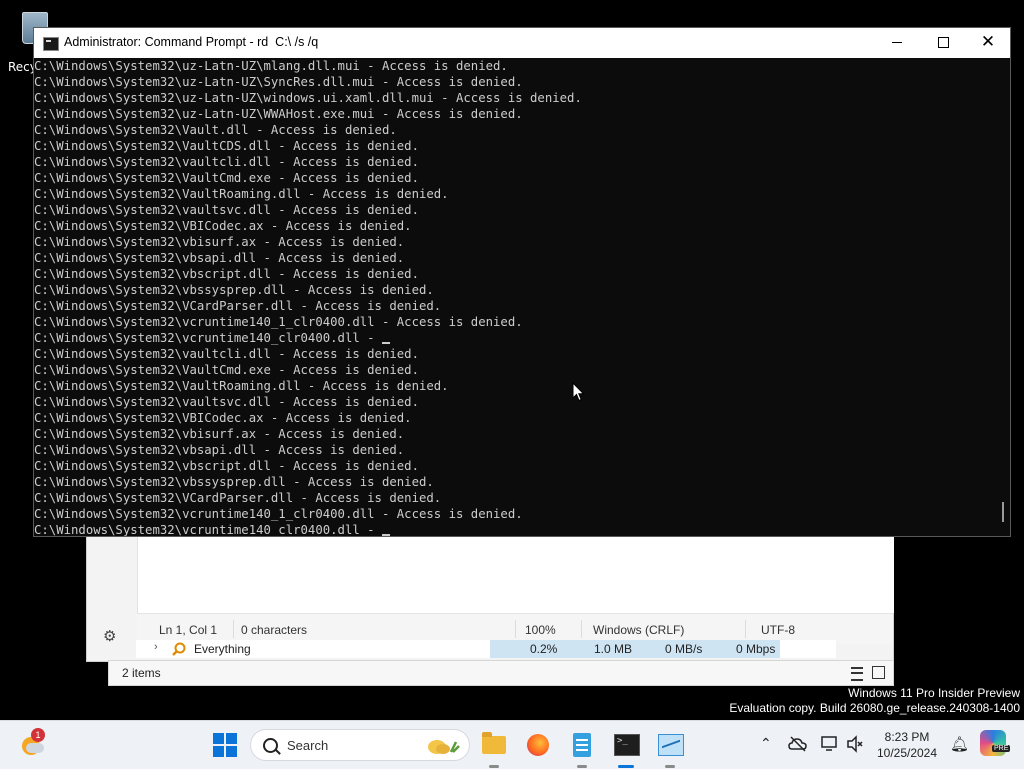 The width and height of the screenshot is (1024, 769). I want to click on file-explorer-taskbar-button, so click(494, 749).